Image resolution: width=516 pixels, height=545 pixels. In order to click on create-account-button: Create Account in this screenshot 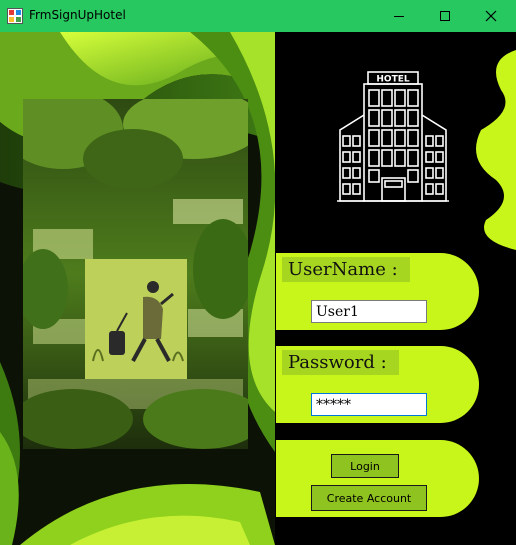, I will do `click(369, 498)`.